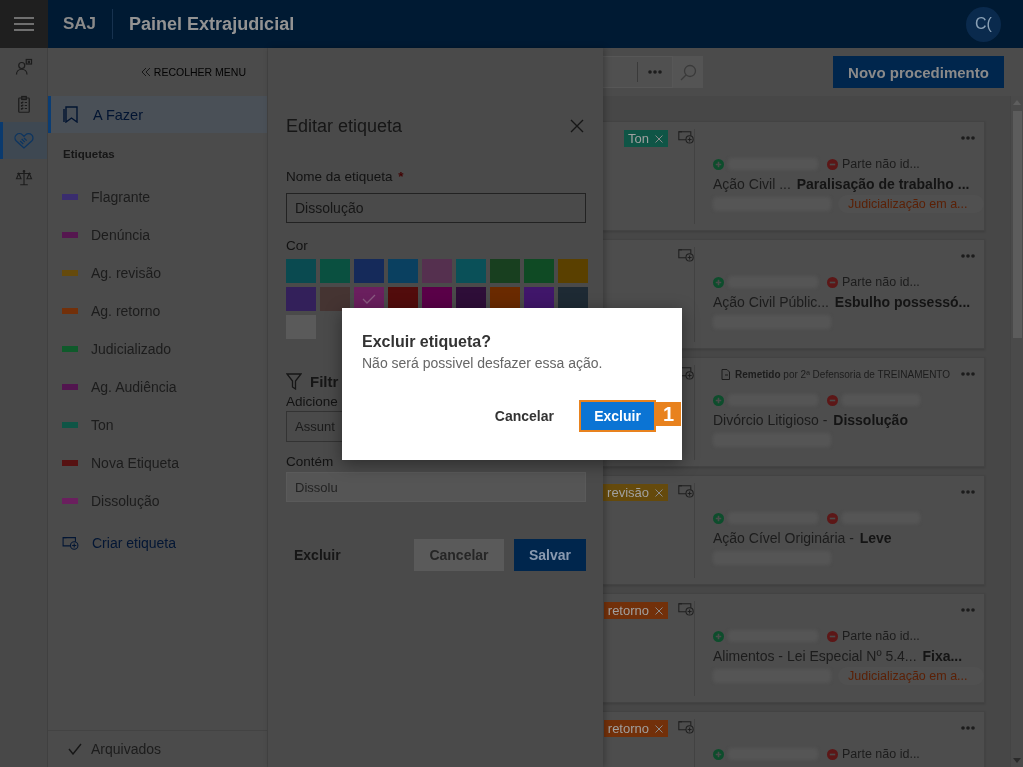  What do you see at coordinates (157, 114) in the screenshot?
I see `menu-item: A Fazer` at bounding box center [157, 114].